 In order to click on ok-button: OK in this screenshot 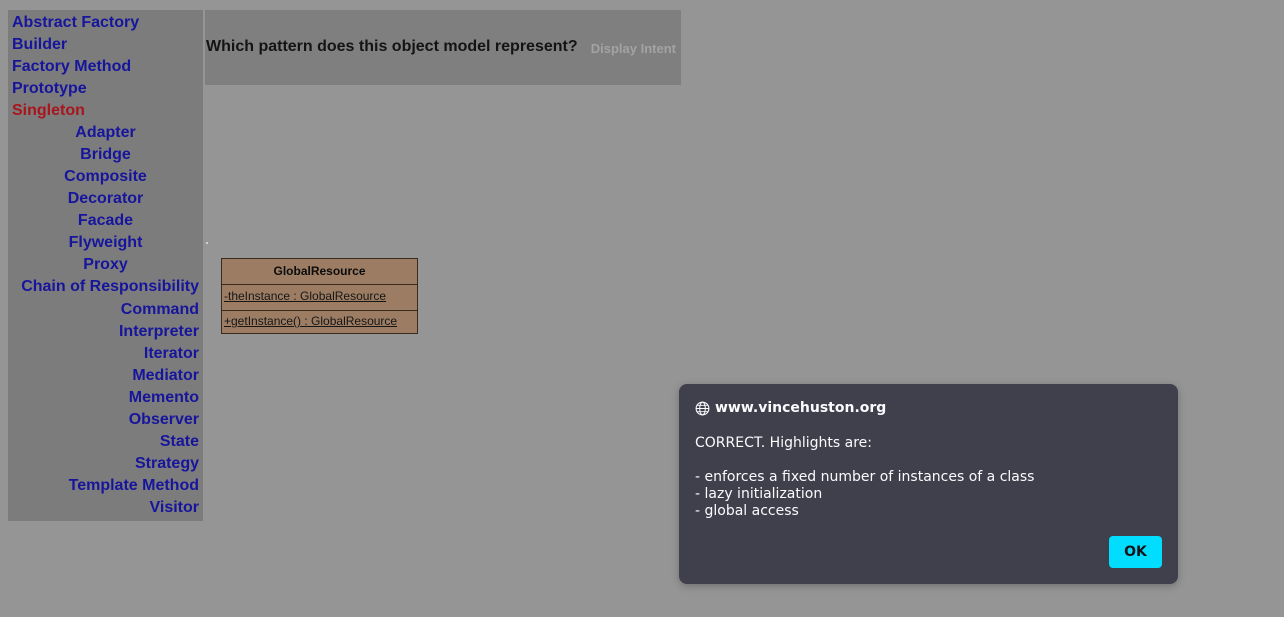, I will do `click(1135, 552)`.